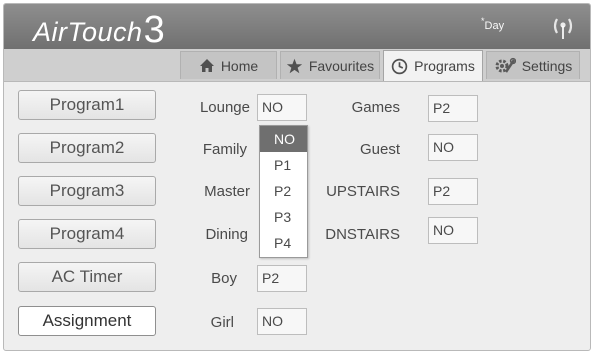 This screenshot has width=593, height=352. I want to click on program2-button: Program2, so click(87, 148).